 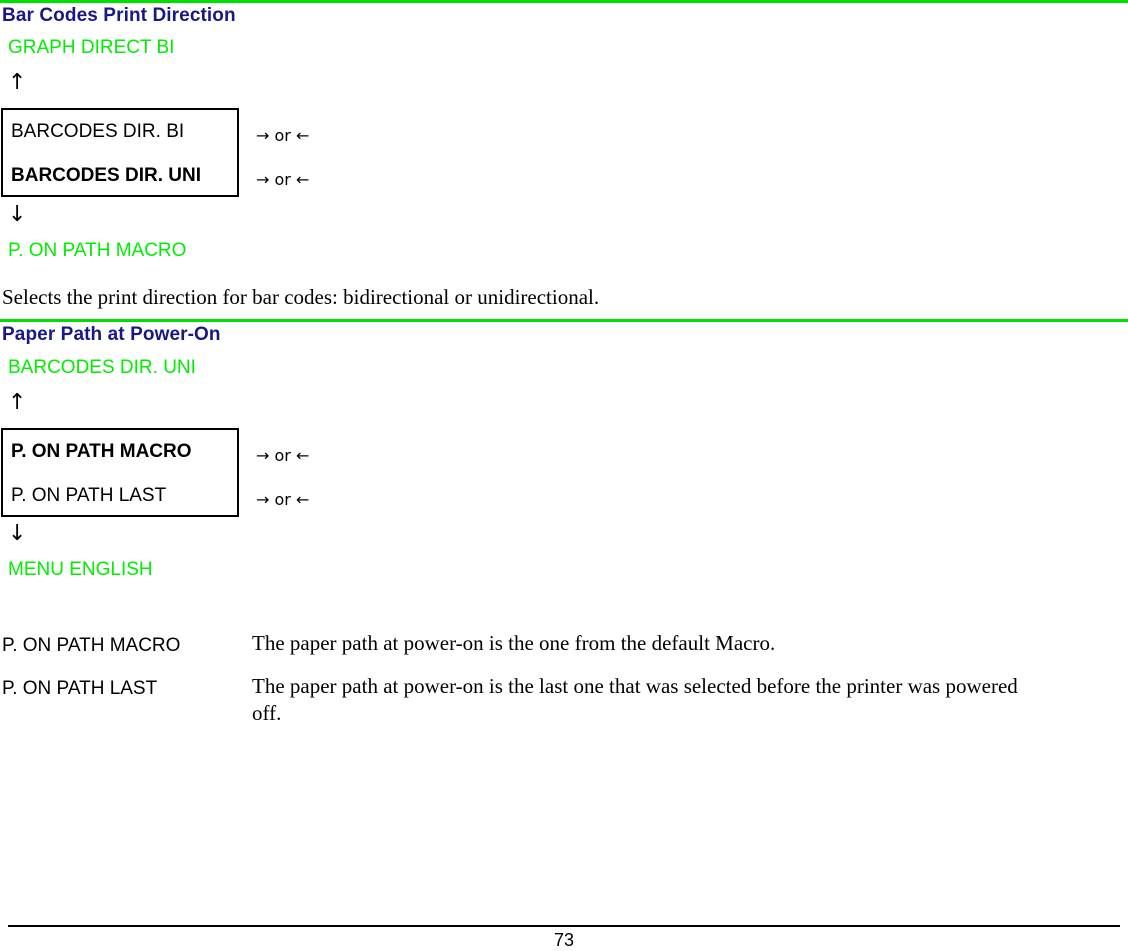 I want to click on option-label-p-on-path-last: P. ON PATH LAST, so click(x=89, y=495).